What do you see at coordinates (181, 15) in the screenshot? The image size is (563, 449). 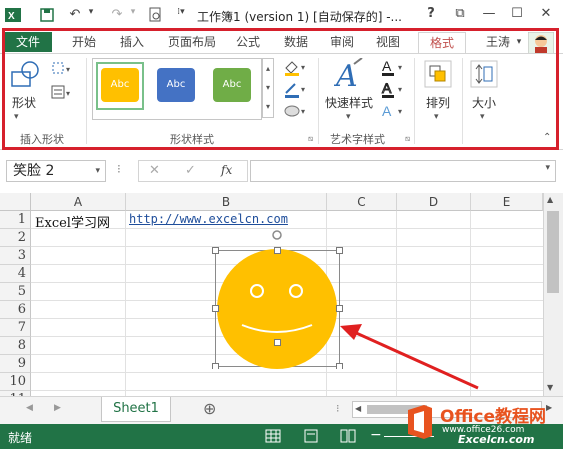 I see `customize-quick-access-icon: ⁞▾` at bounding box center [181, 15].